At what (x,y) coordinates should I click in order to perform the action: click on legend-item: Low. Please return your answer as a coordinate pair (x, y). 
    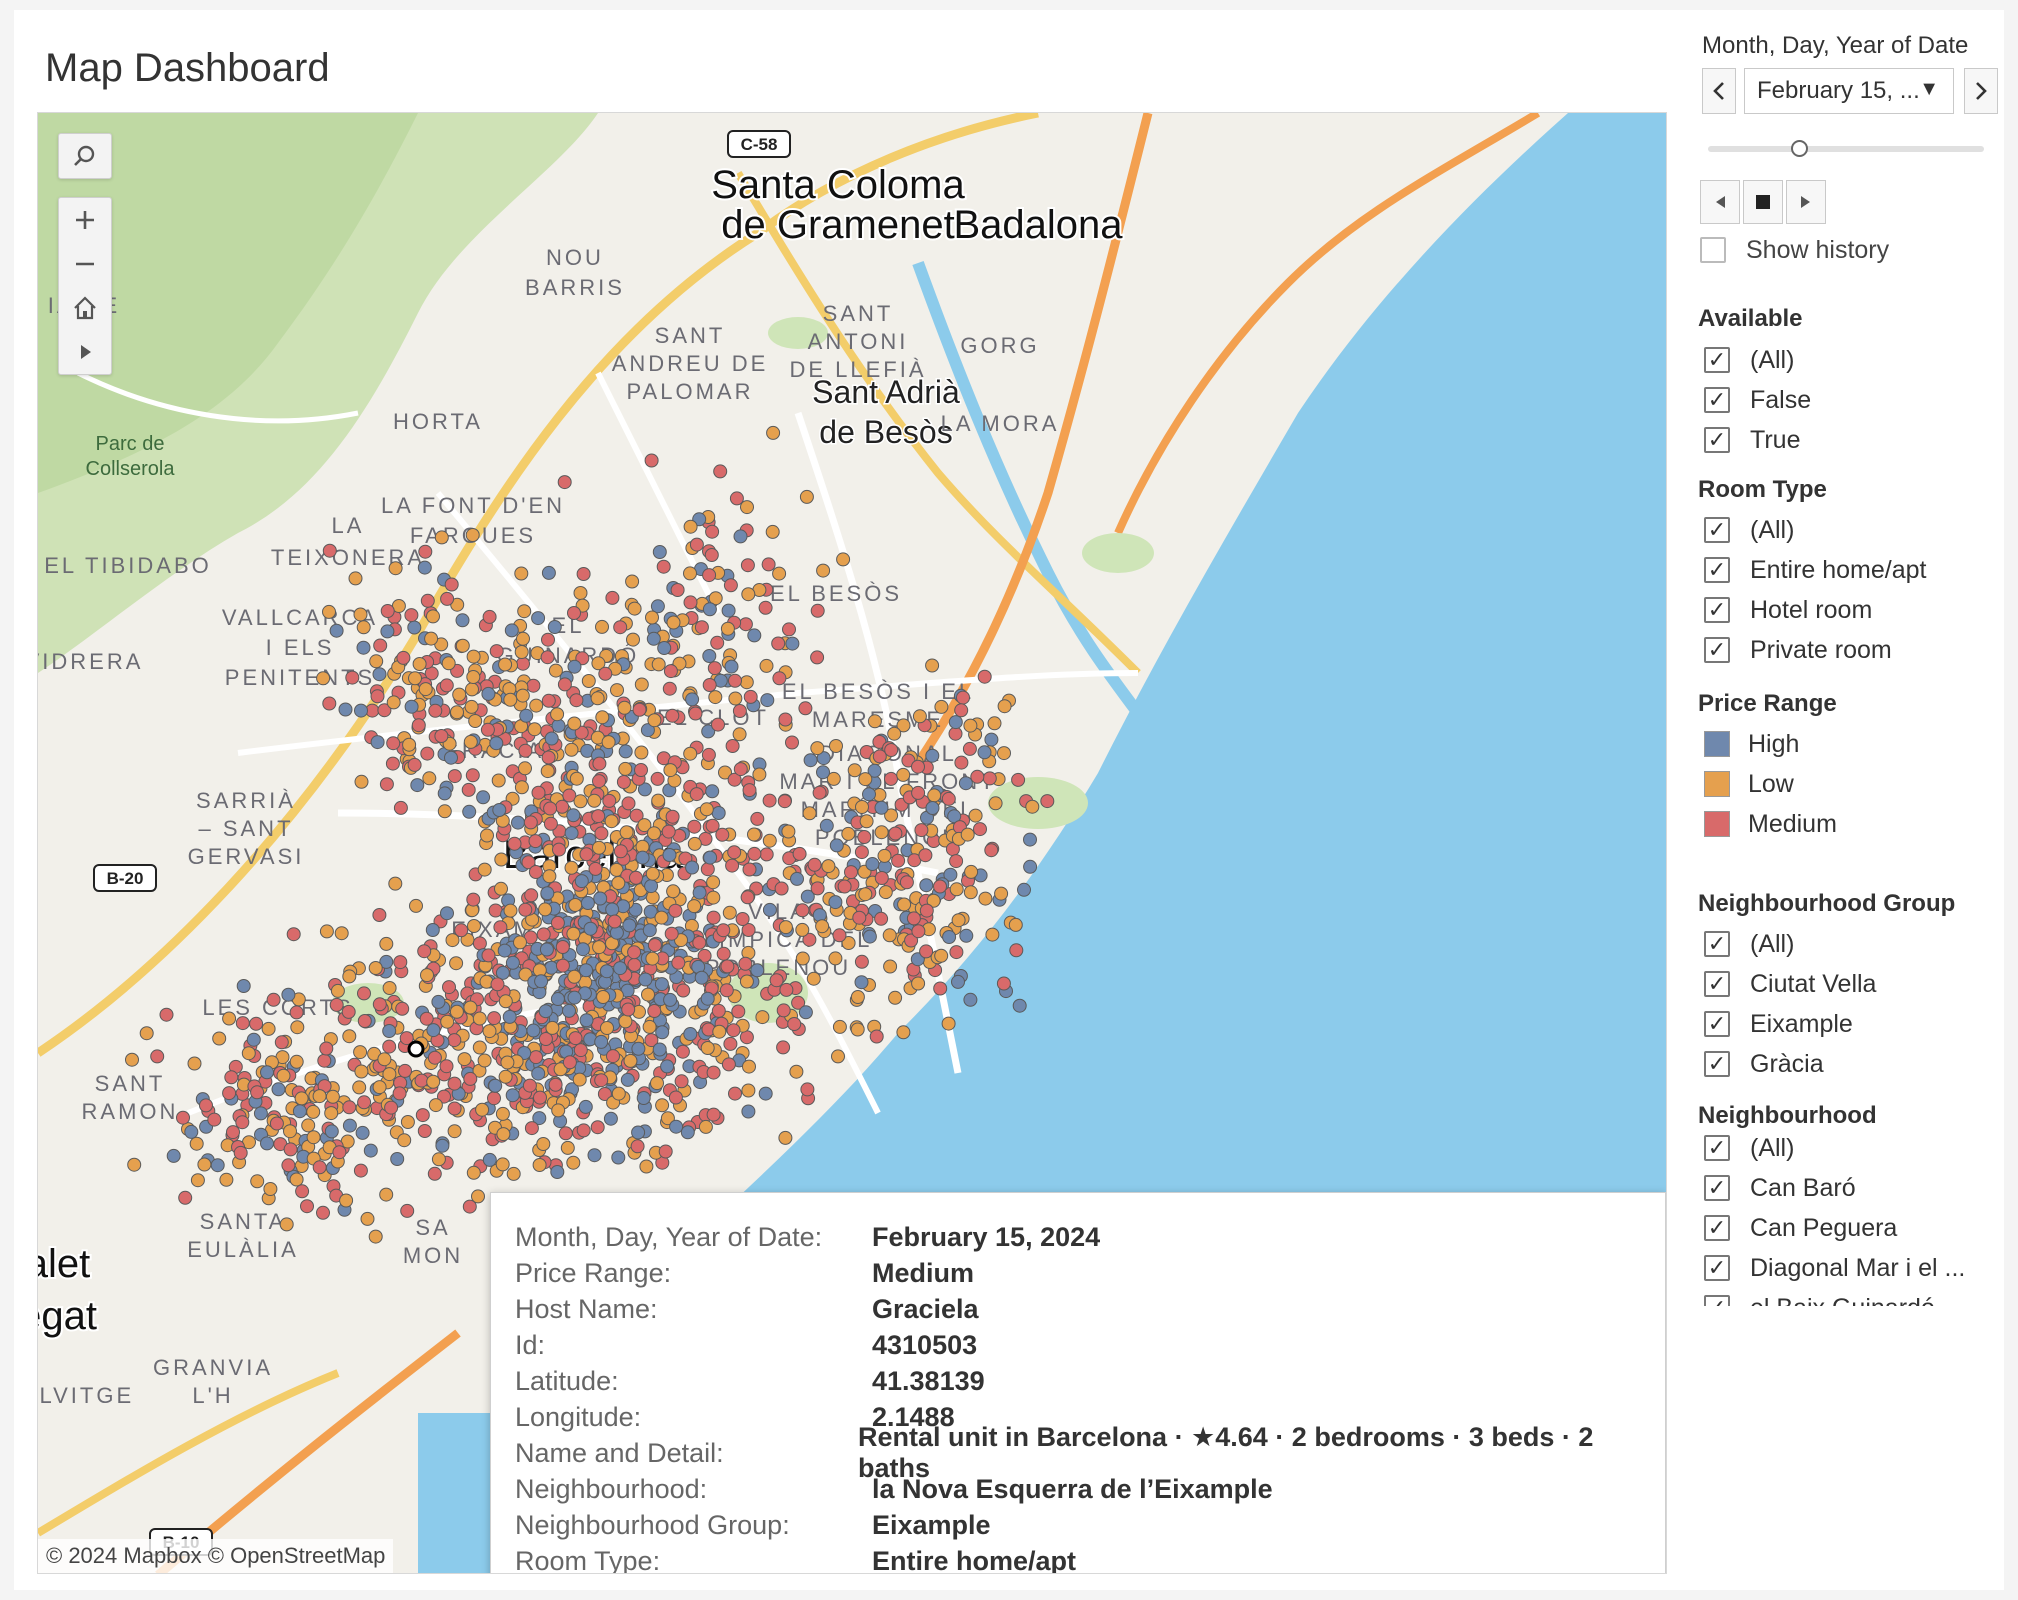
    Looking at the image, I should click on (1749, 784).